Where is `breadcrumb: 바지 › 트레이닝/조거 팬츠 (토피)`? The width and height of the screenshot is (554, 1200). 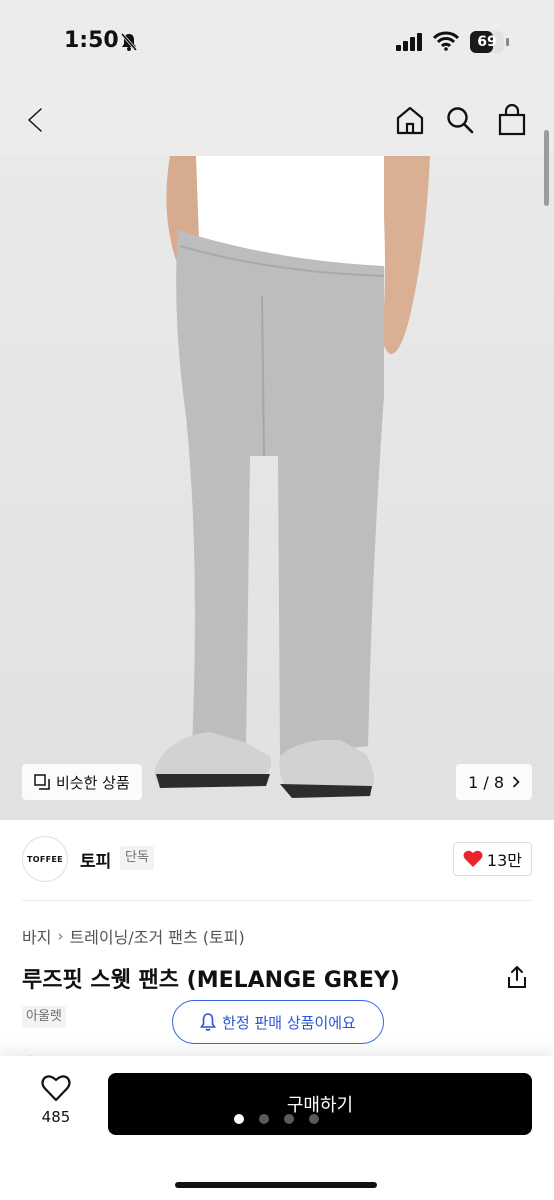 breadcrumb: 바지 › 트레이닝/조거 팬츠 (토피) is located at coordinates (133, 936).